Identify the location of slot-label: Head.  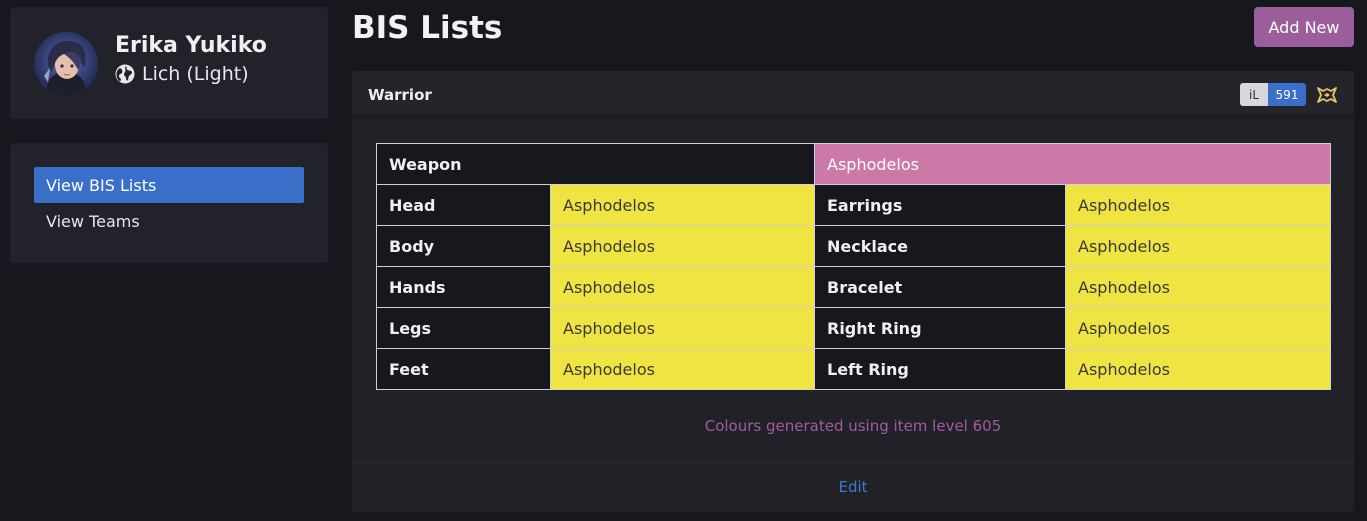
(463, 205).